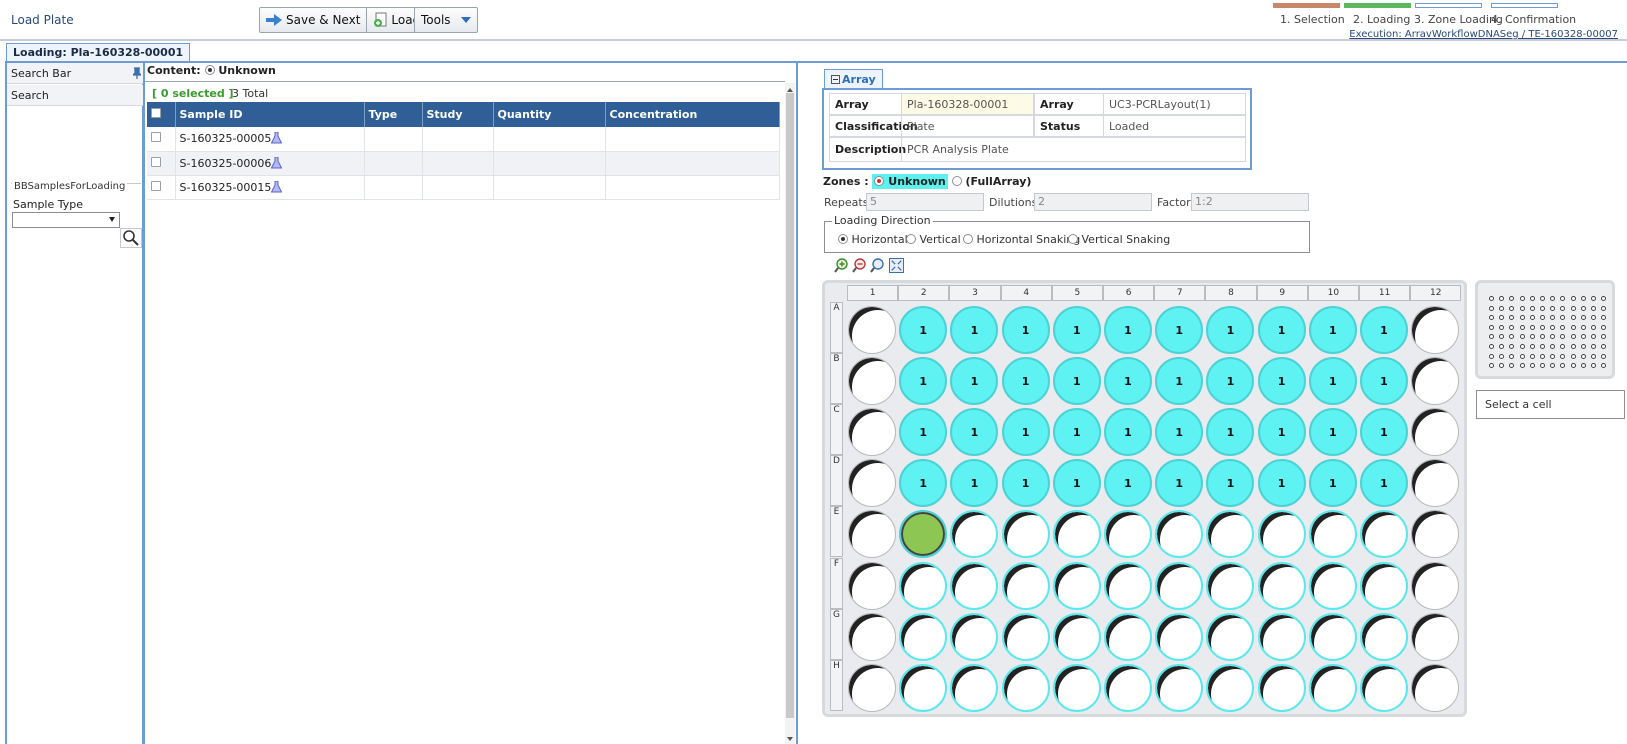  I want to click on step-confirmation: 4. Confirmation, so click(1533, 19).